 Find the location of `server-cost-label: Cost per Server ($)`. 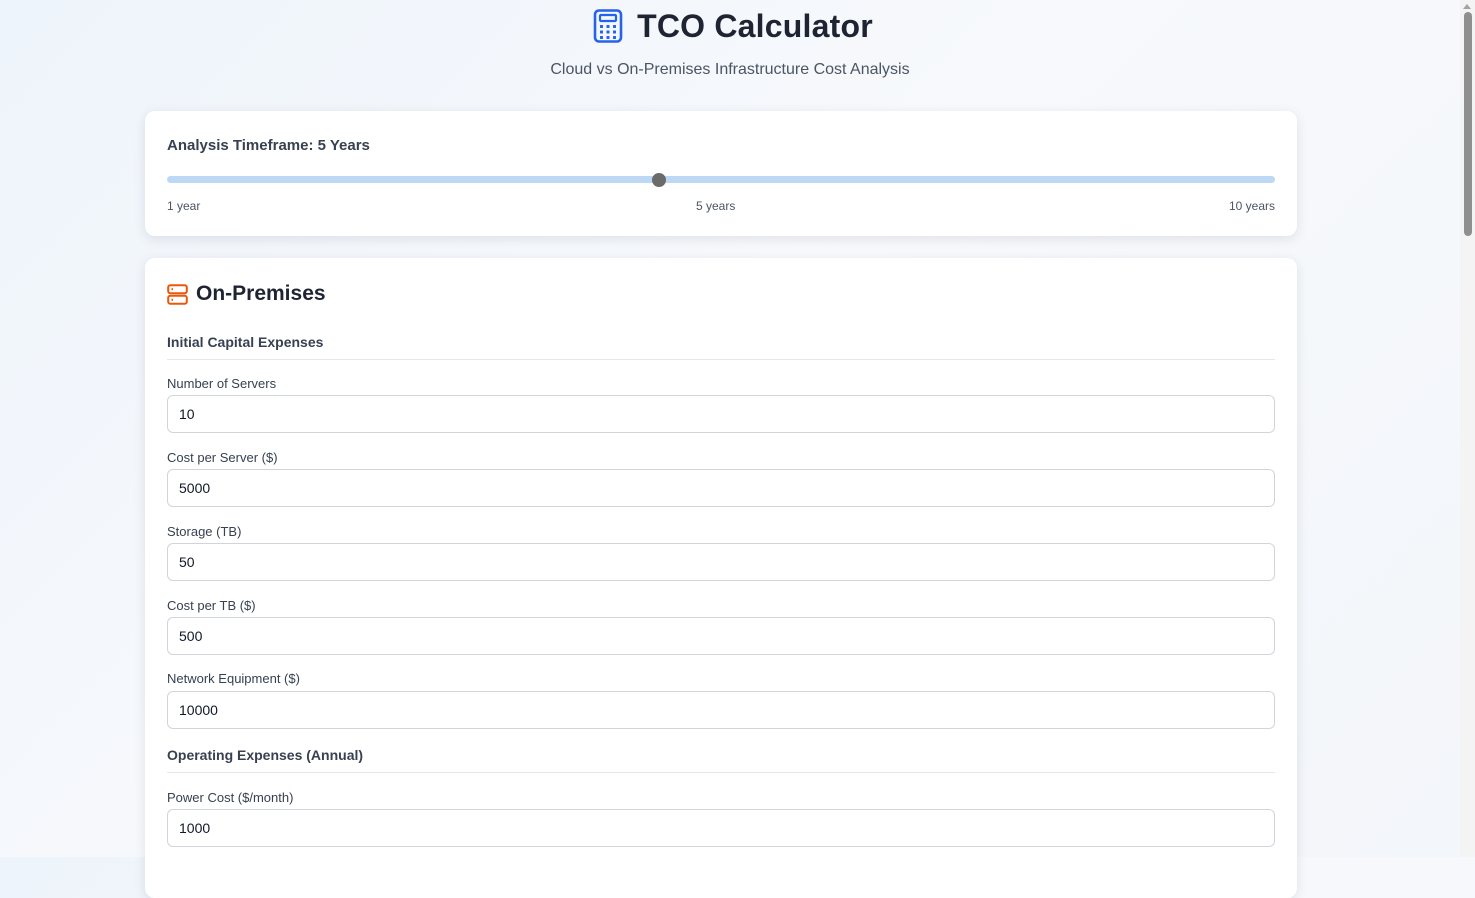

server-cost-label: Cost per Server ($) is located at coordinates (222, 457).